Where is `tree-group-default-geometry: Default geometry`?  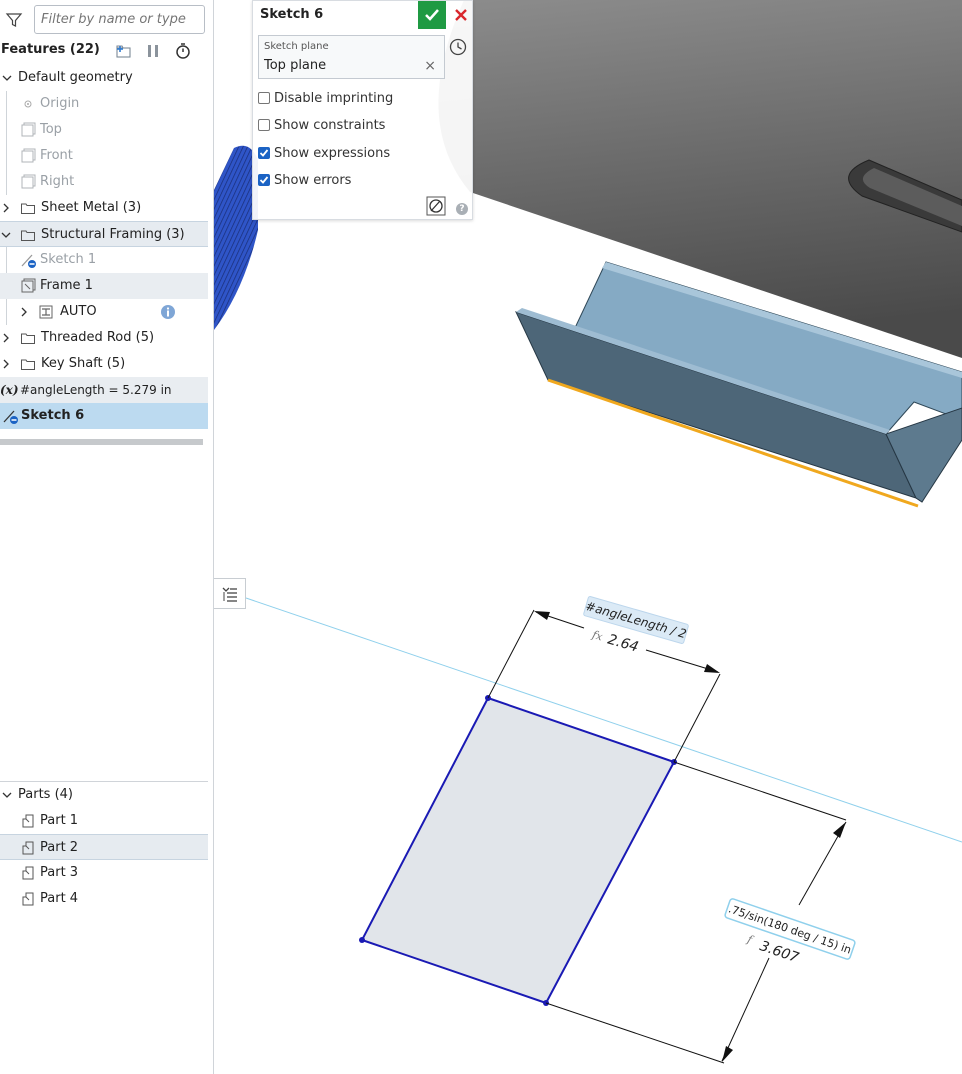 tree-group-default-geometry: Default geometry is located at coordinates (104, 78).